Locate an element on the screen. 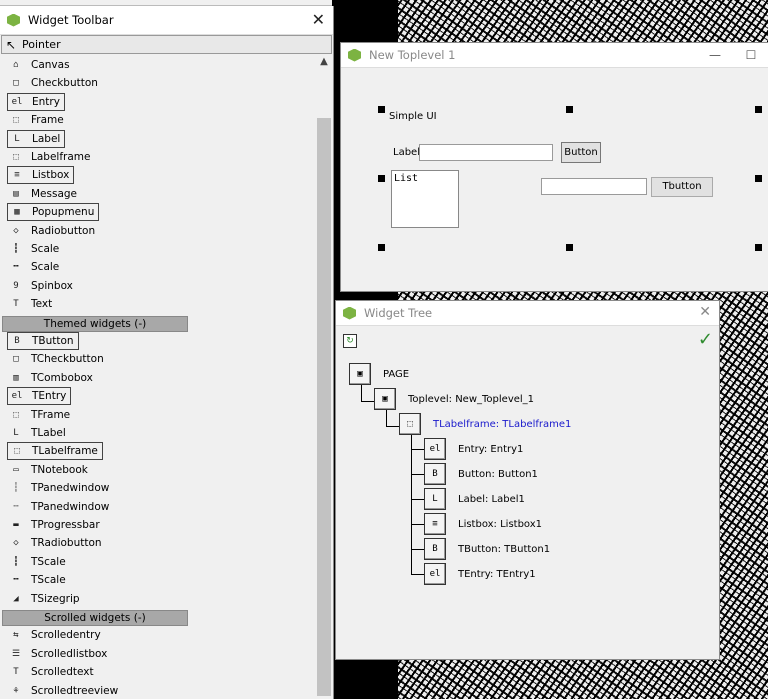 Image resolution: width=768 pixels, height=699 pixels. tool-scrolledlistbox: ☰ Scrolledlistbox is located at coordinates (53, 654).